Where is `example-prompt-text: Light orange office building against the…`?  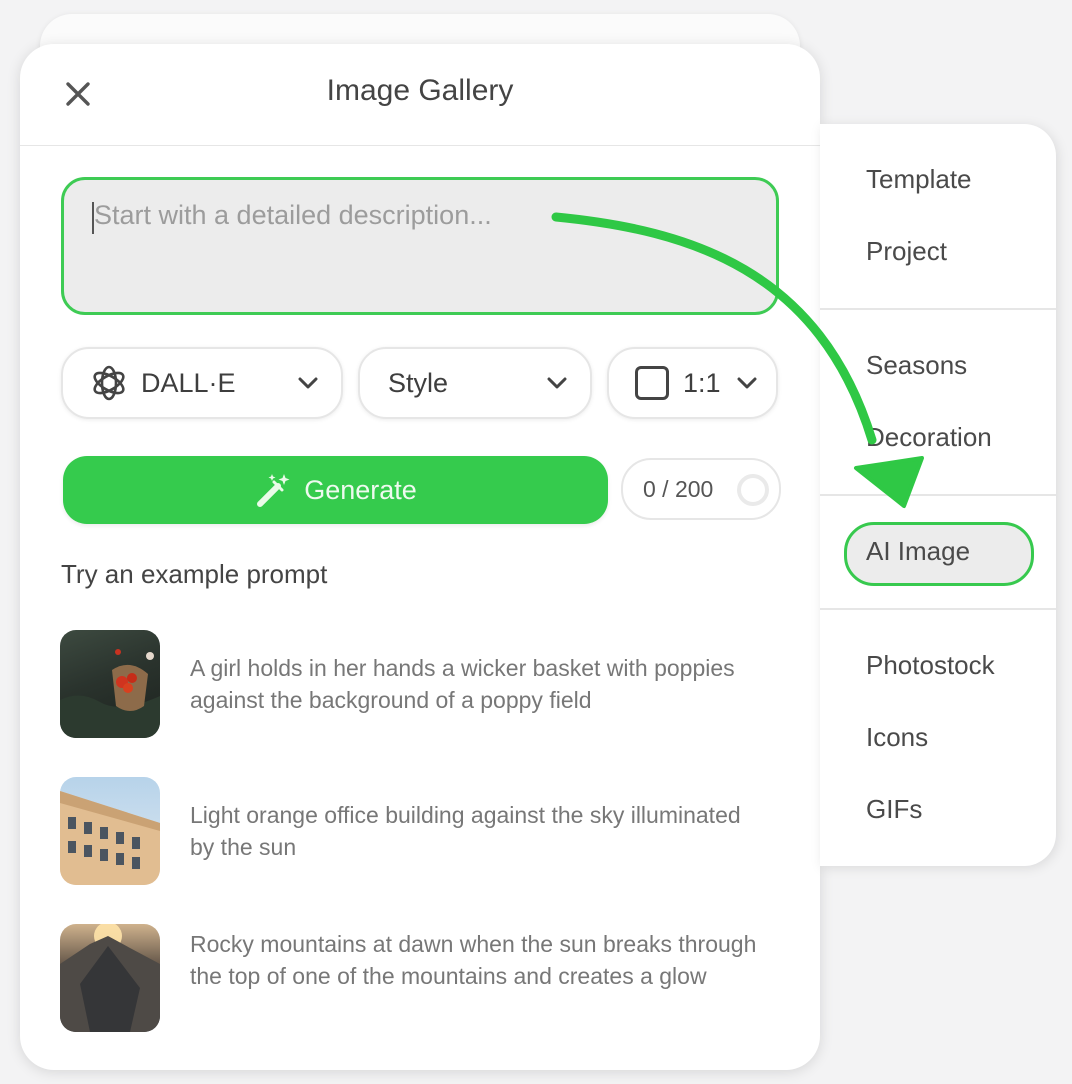 example-prompt-text: Light orange office building against the… is located at coordinates (465, 831).